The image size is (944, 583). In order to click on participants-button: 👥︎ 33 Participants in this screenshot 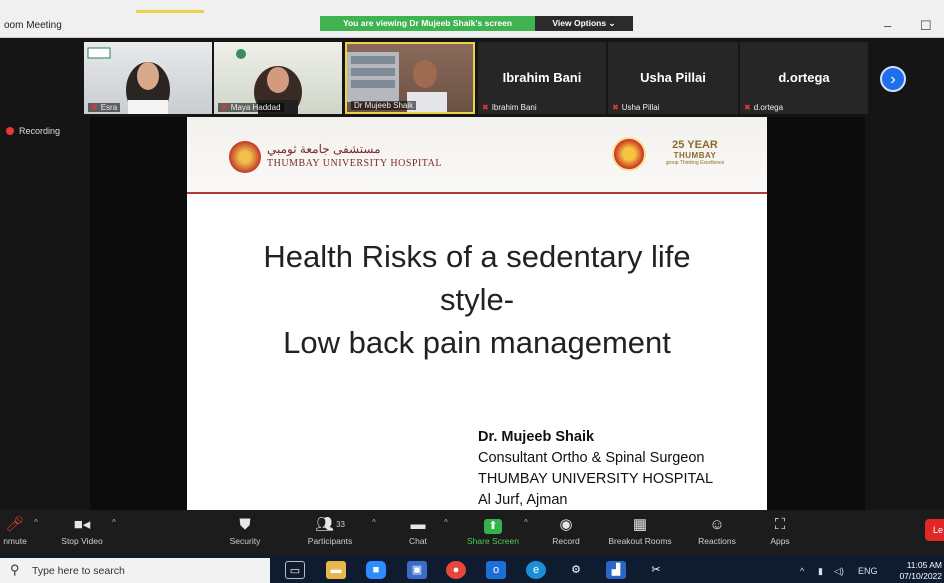, I will do `click(330, 532)`.